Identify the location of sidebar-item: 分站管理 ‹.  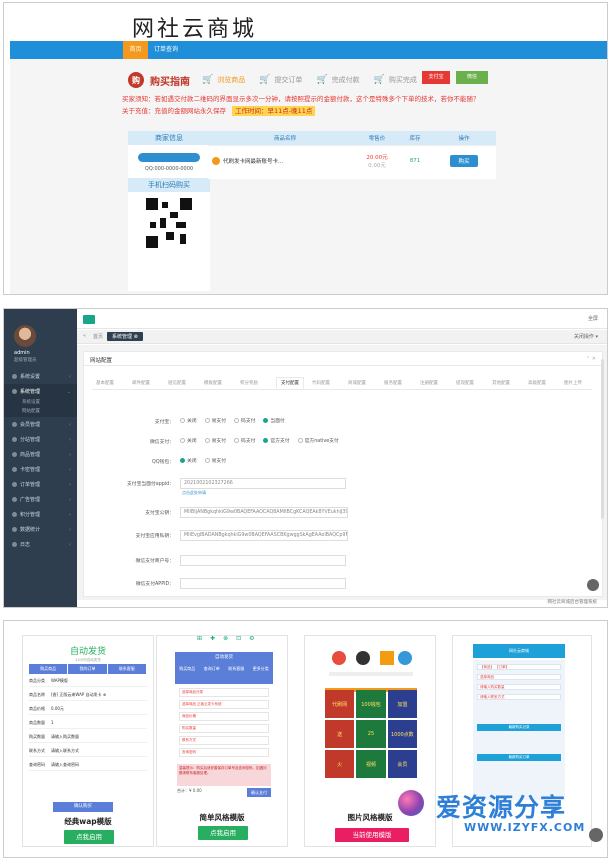
(40, 439).